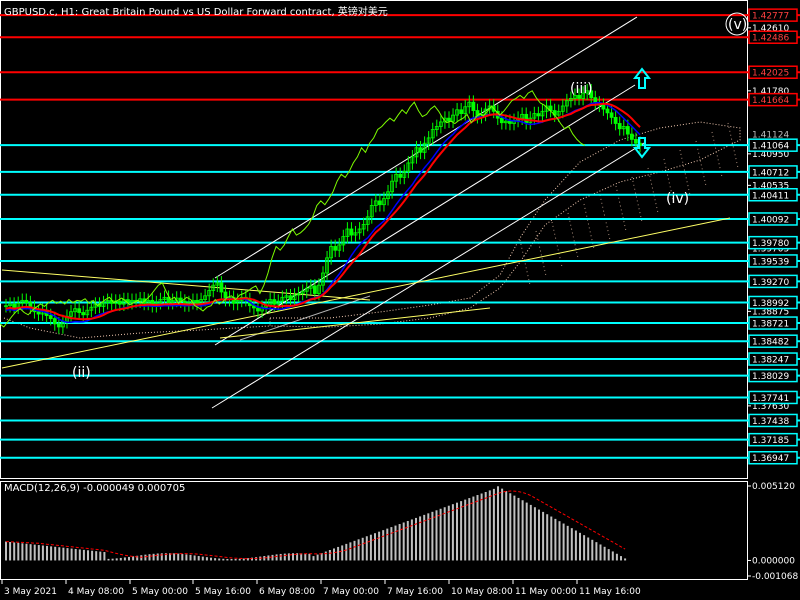 The image size is (800, 600). Describe the element at coordinates (775, 577) in the screenshot. I see `macd-tick-label: -0.001068` at that location.